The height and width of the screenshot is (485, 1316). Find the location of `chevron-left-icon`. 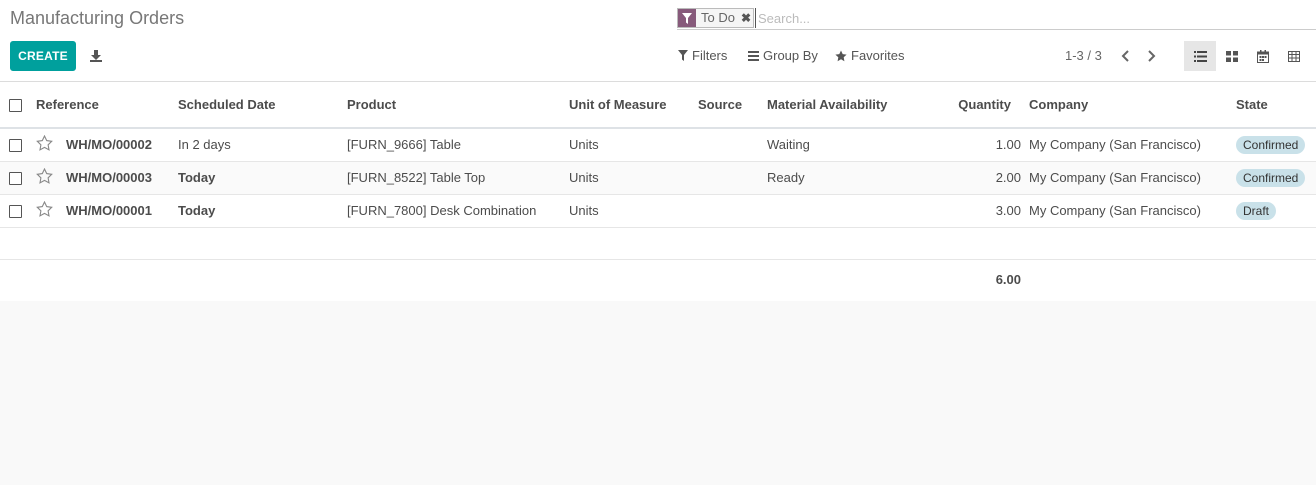

chevron-left-icon is located at coordinates (1125, 56).